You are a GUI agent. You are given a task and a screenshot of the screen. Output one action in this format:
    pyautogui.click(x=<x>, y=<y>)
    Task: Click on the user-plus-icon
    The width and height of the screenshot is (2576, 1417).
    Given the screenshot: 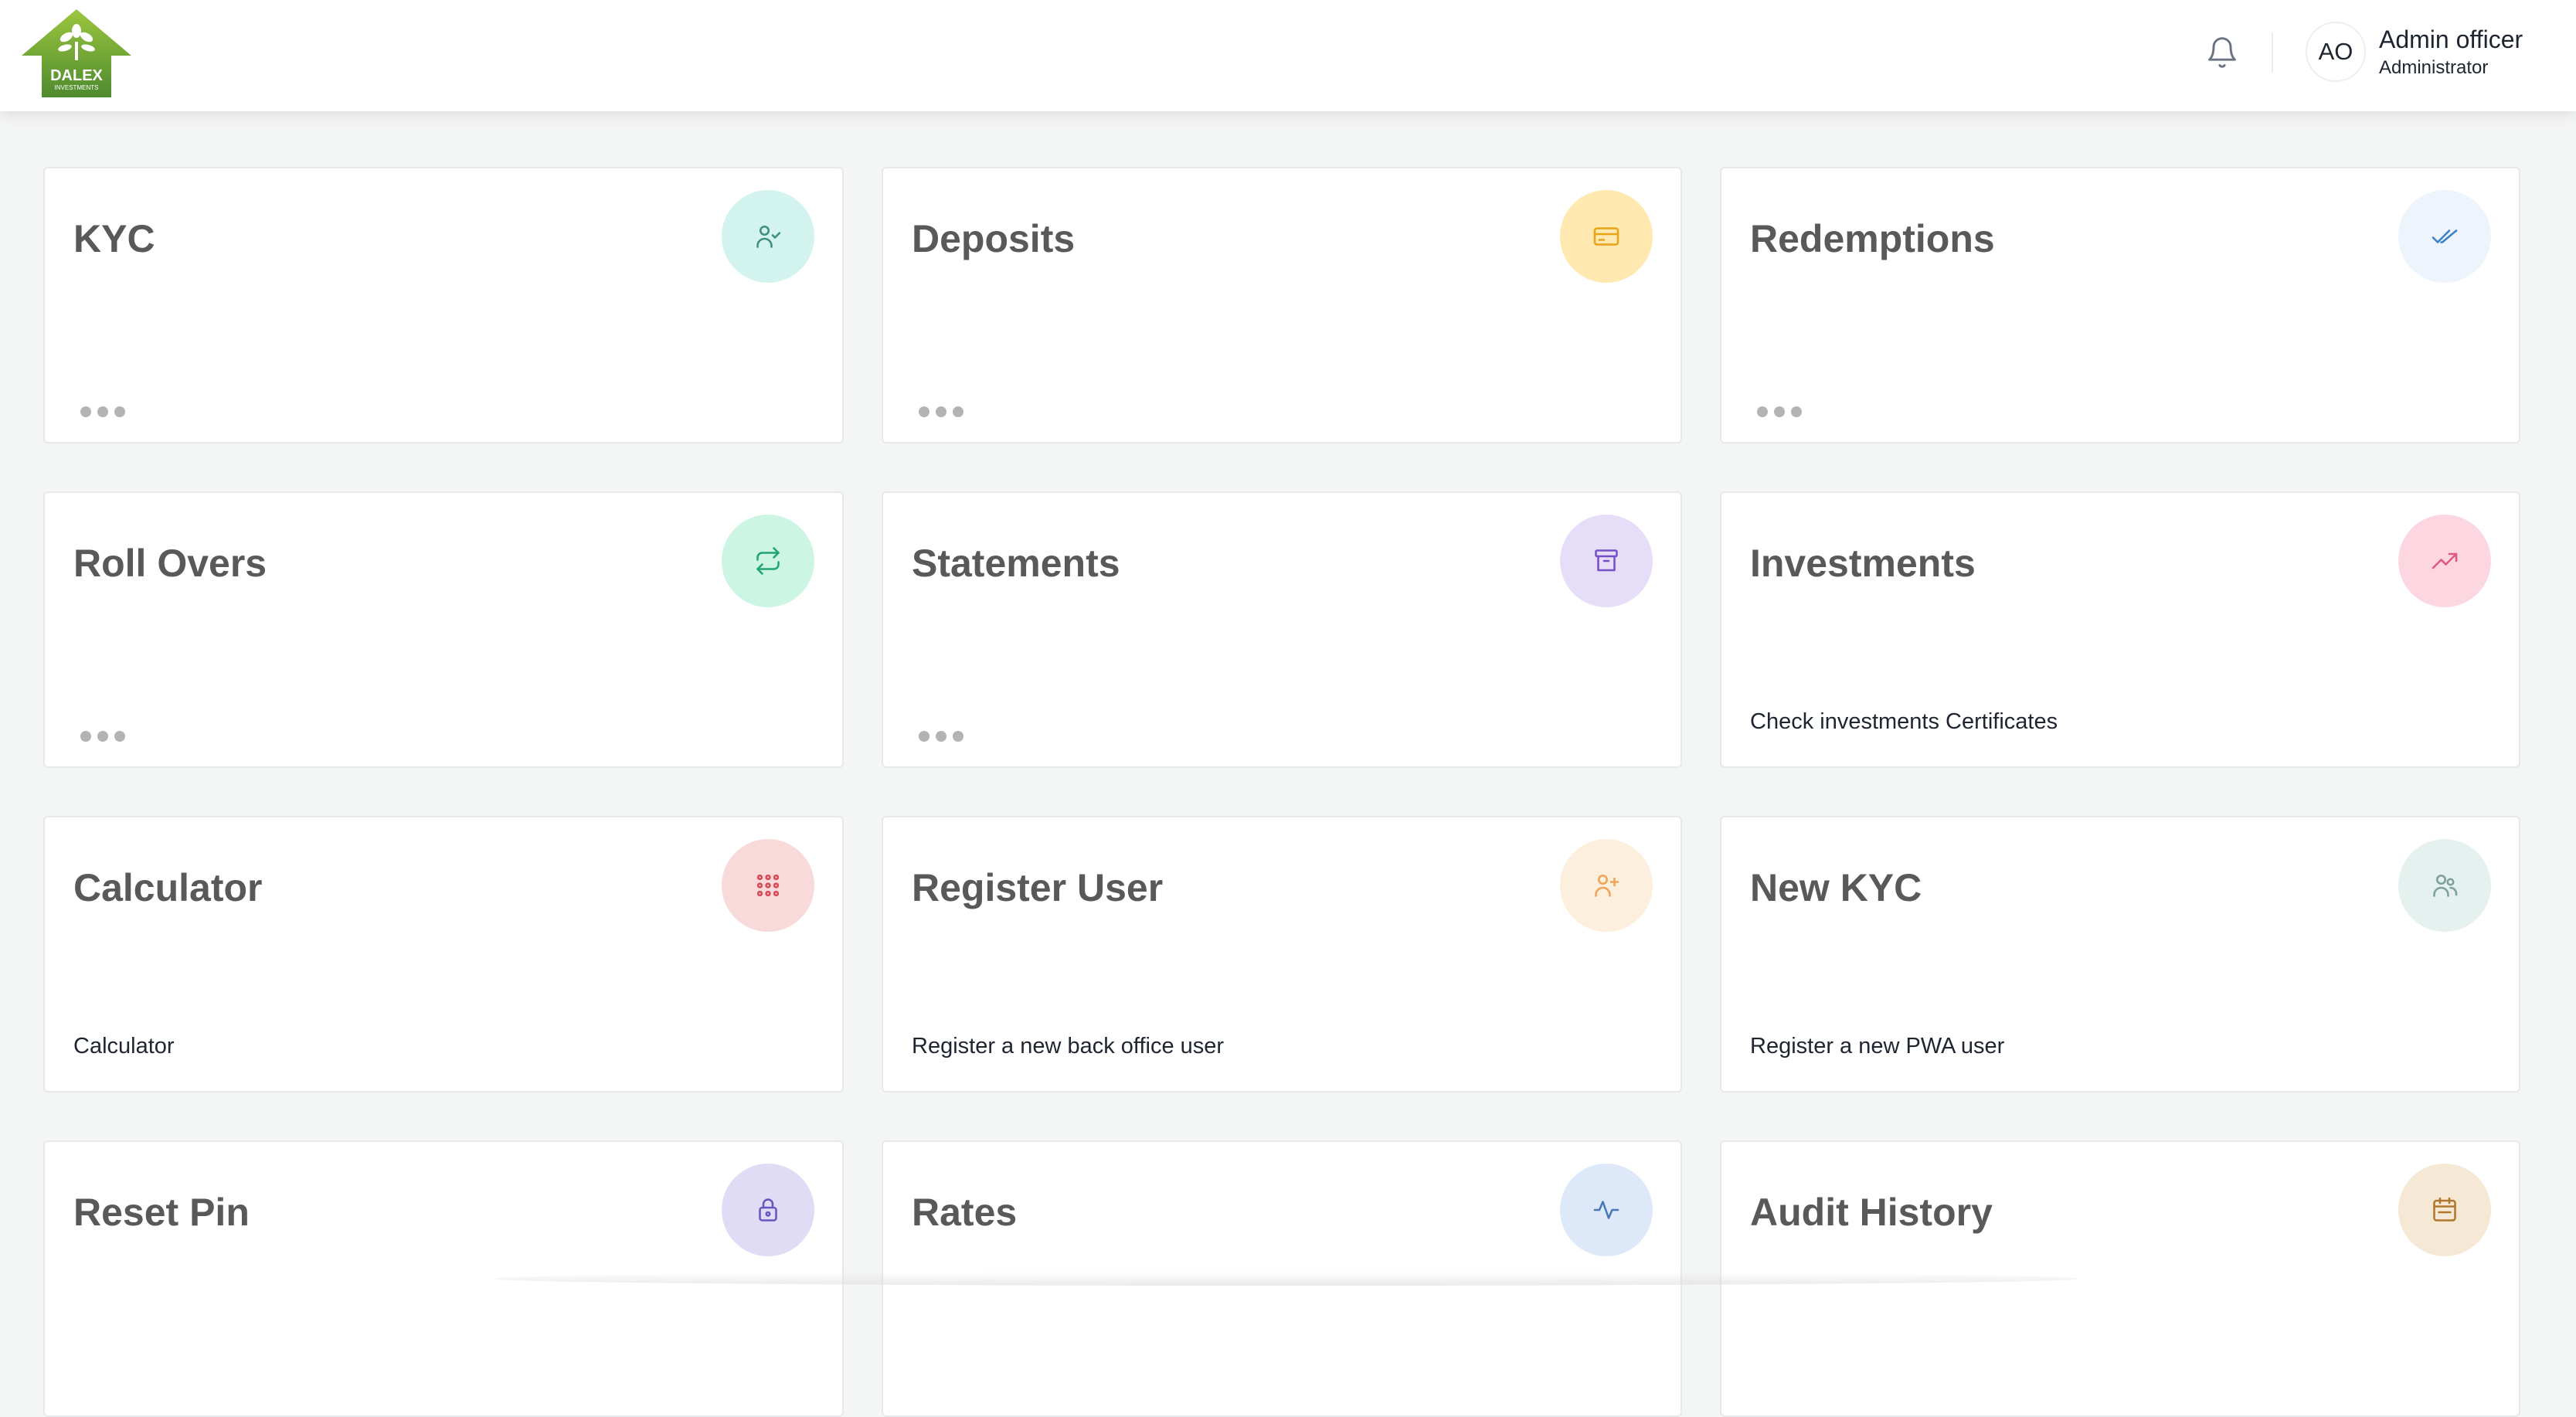 What is the action you would take?
    pyautogui.click(x=1606, y=885)
    